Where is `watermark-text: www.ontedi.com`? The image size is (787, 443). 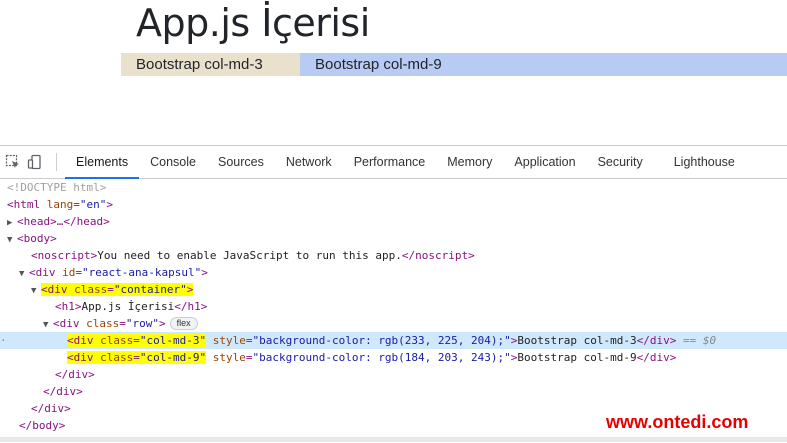
watermark-text: www.ontedi.com is located at coordinates (677, 422).